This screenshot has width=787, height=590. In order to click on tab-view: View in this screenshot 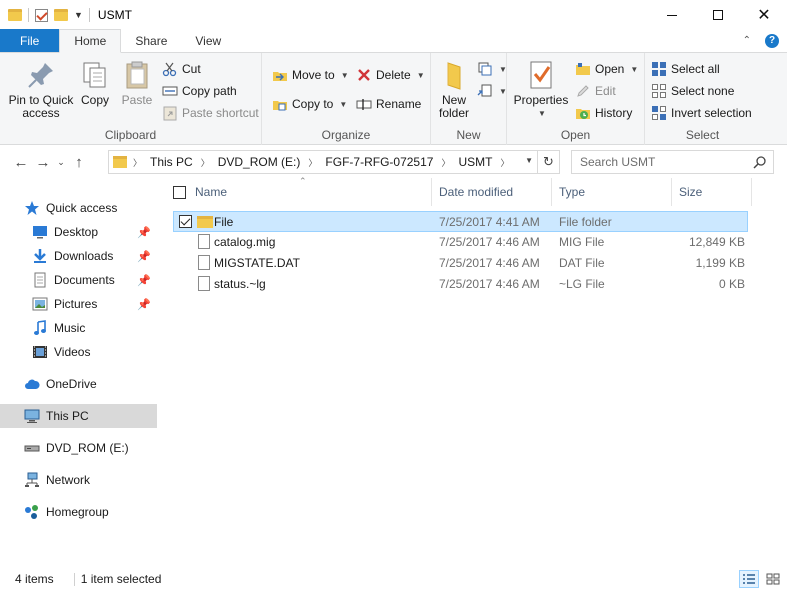, I will do `click(208, 40)`.